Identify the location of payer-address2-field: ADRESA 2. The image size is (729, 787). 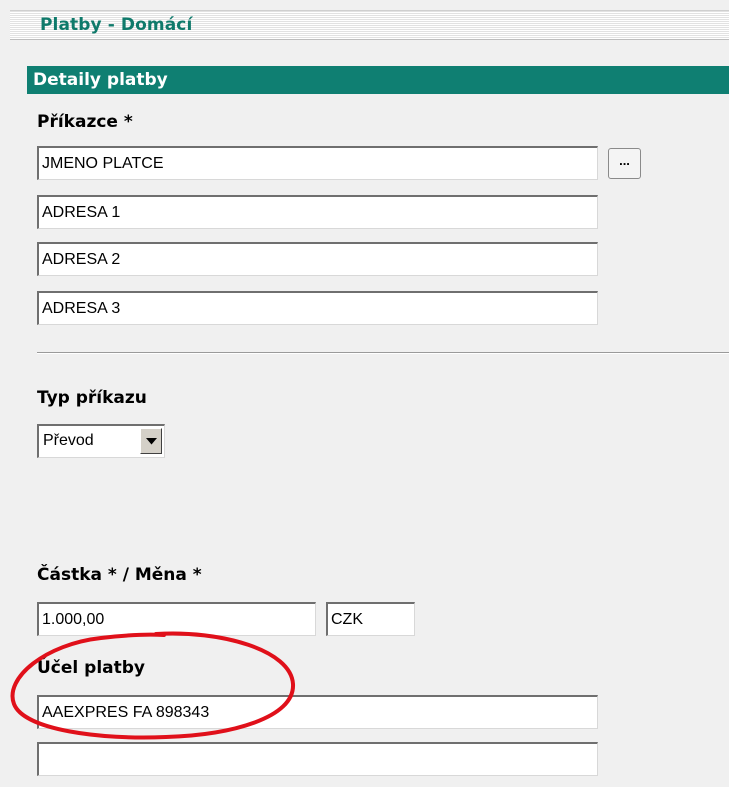
(317, 259).